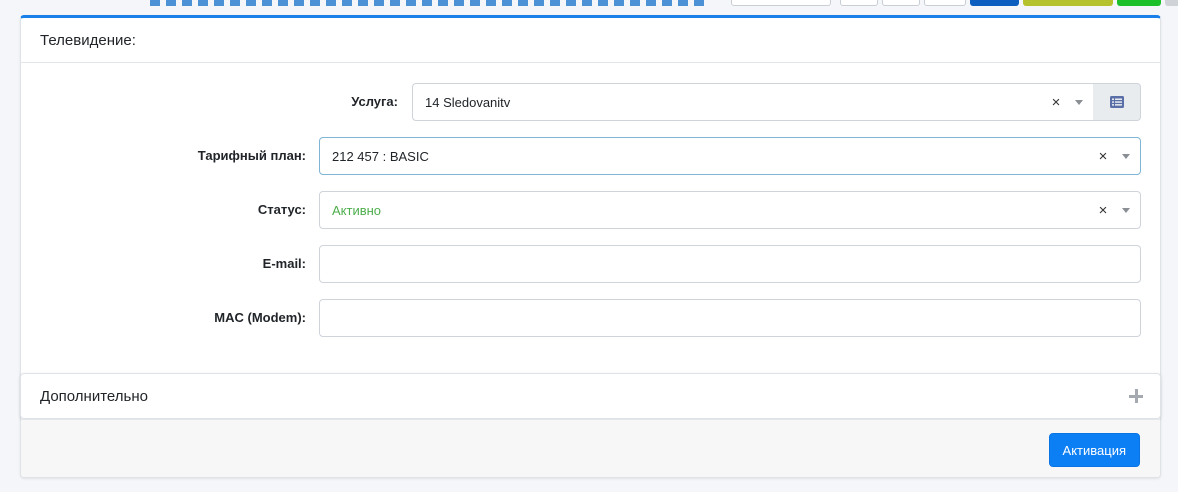  Describe the element at coordinates (1068, 3) in the screenshot. I see `toolbar-button-warning` at that location.